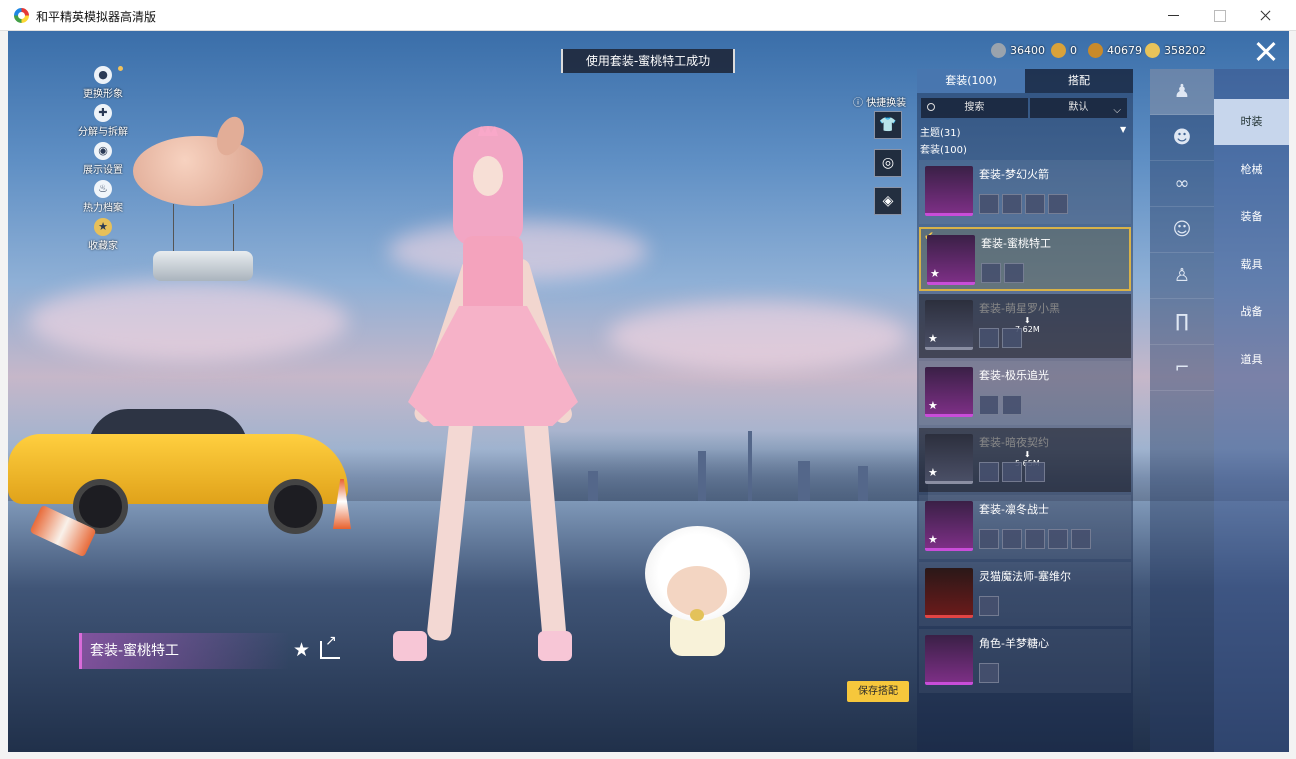  I want to click on outfit-name: 套装-凛冬战士, so click(1014, 509).